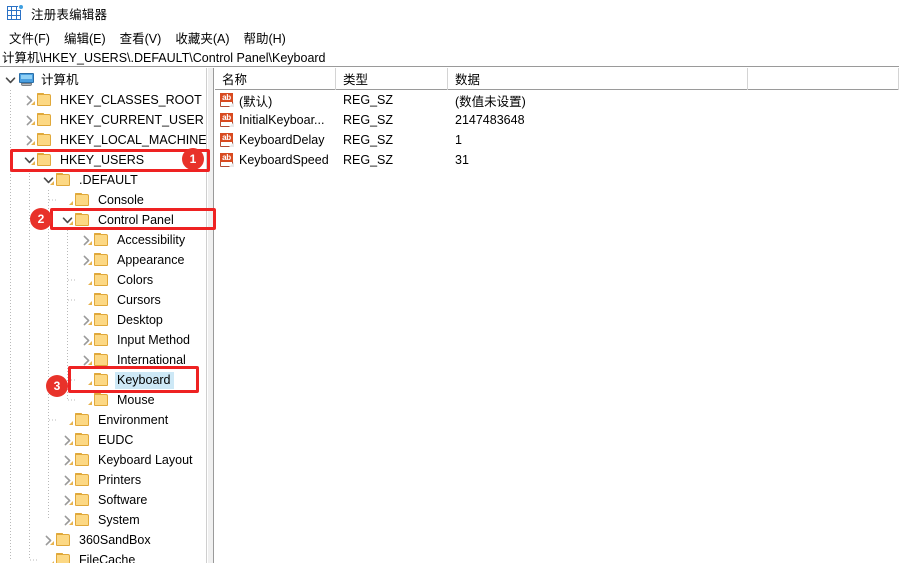 The image size is (899, 563). I want to click on value-row: ab InitialKeyboar... REG_SZ 2147483648, so click(557, 120).